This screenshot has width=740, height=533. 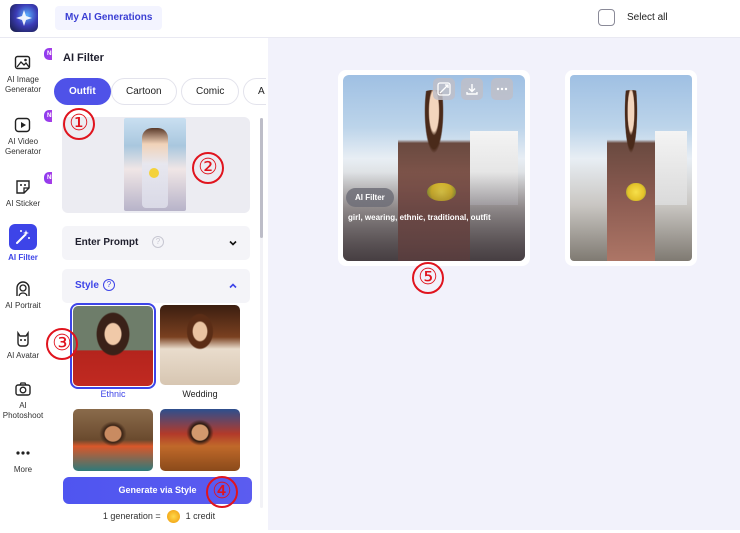 What do you see at coordinates (23, 257) in the screenshot?
I see `sidebar-item-label: AI Filter` at bounding box center [23, 257].